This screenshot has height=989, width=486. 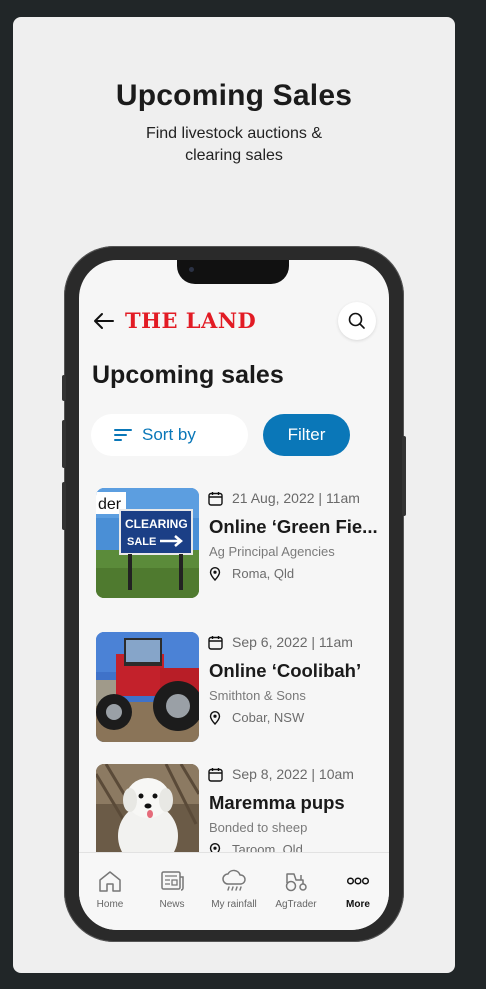 I want to click on phone-notch, so click(x=233, y=272).